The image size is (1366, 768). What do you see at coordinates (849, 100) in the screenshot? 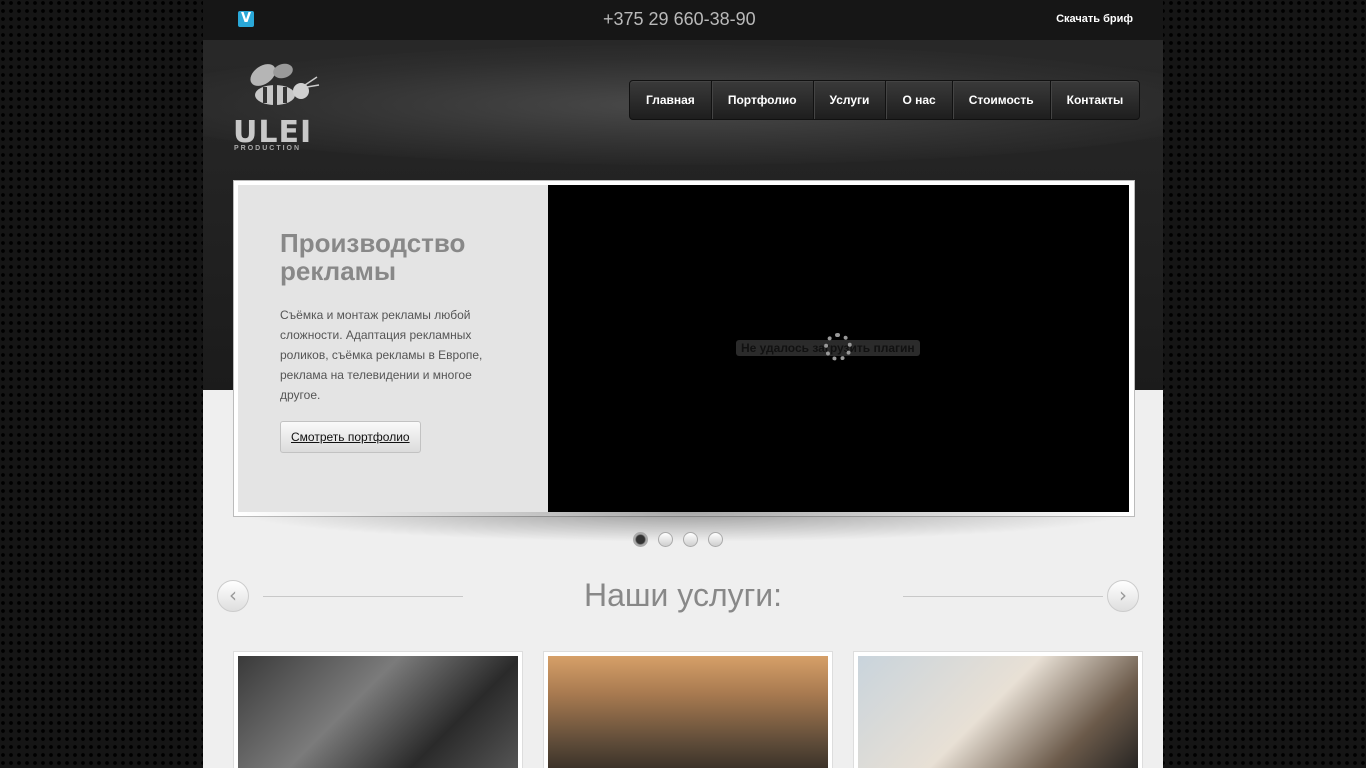
I see `nav-item-services: Услуги` at bounding box center [849, 100].